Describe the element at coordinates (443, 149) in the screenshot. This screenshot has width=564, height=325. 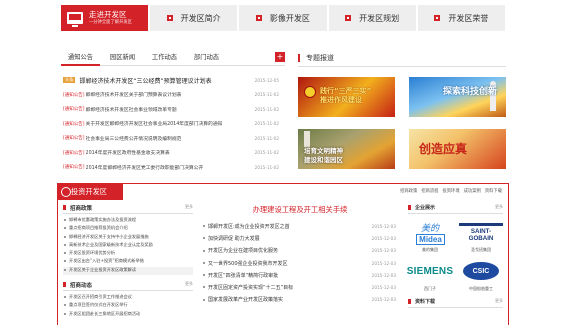
I see `banner-line-1: 创造应真` at that location.